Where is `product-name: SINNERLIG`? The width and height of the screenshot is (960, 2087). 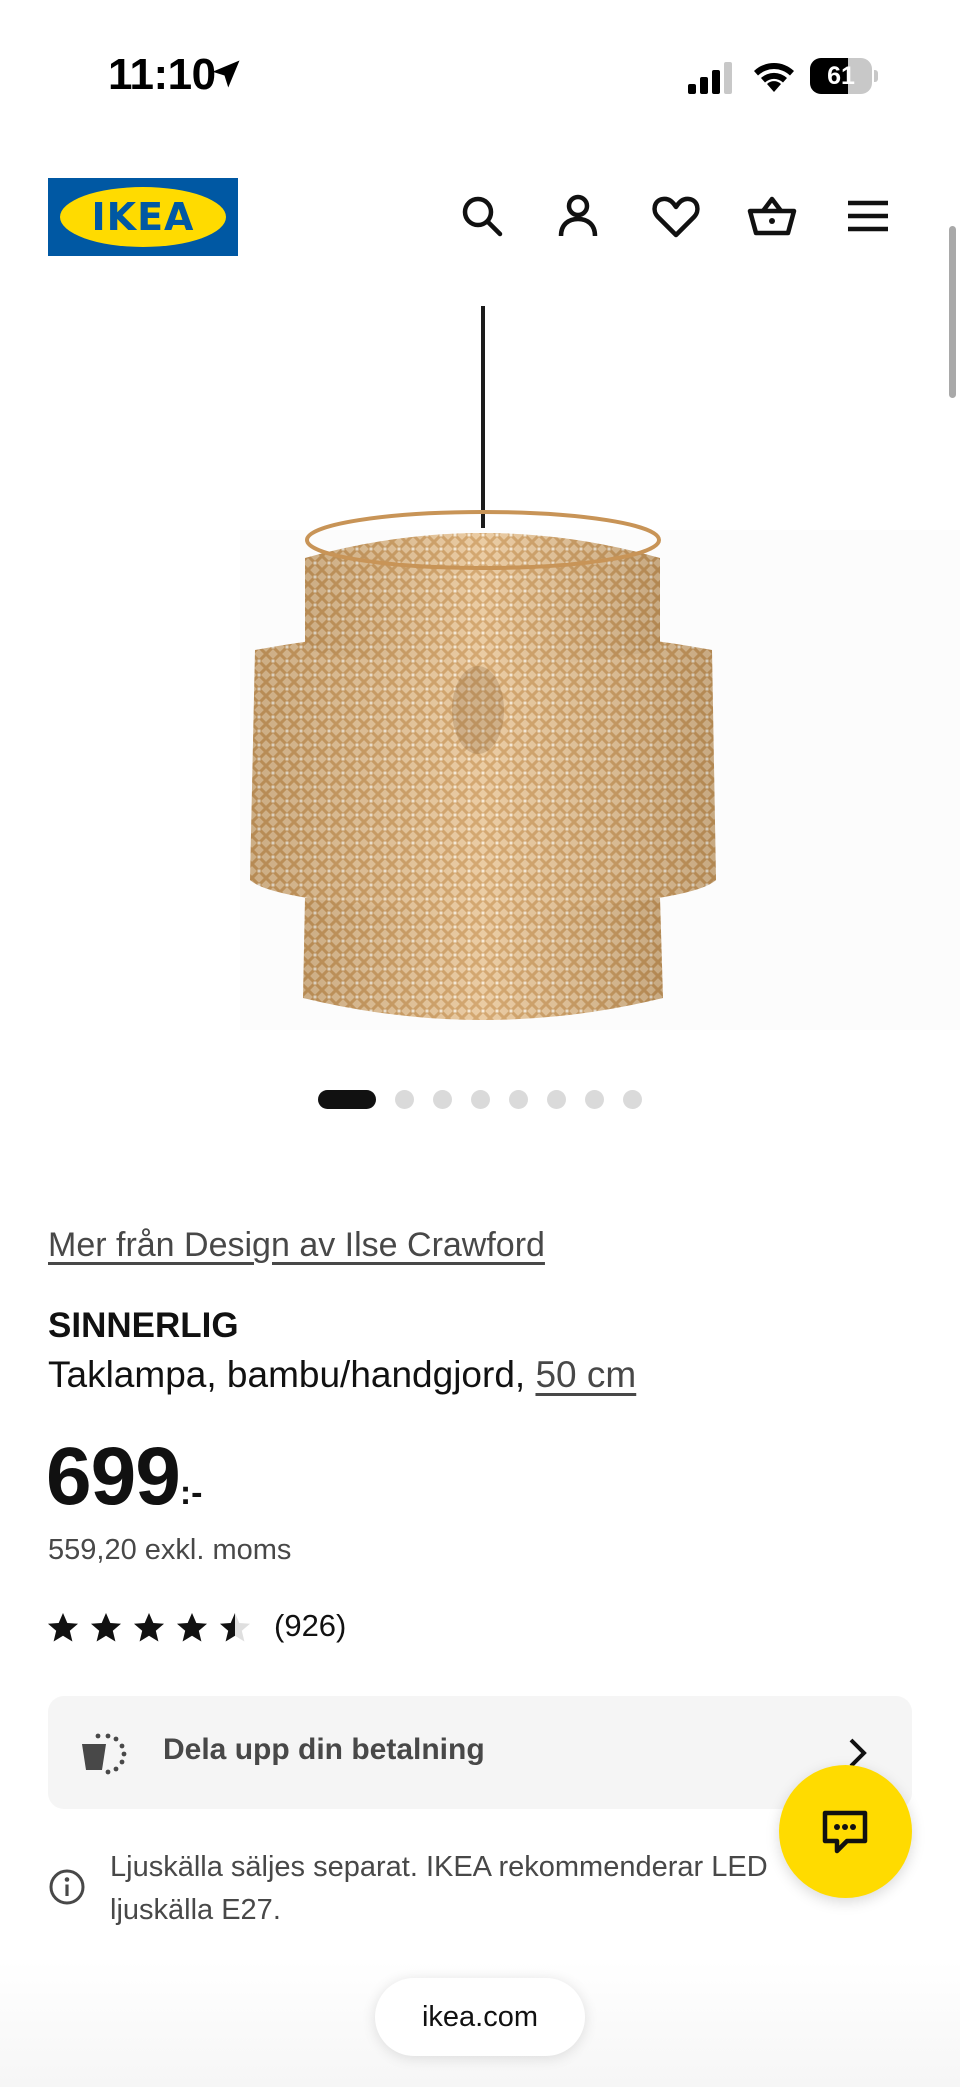 product-name: SINNERLIG is located at coordinates (143, 1325).